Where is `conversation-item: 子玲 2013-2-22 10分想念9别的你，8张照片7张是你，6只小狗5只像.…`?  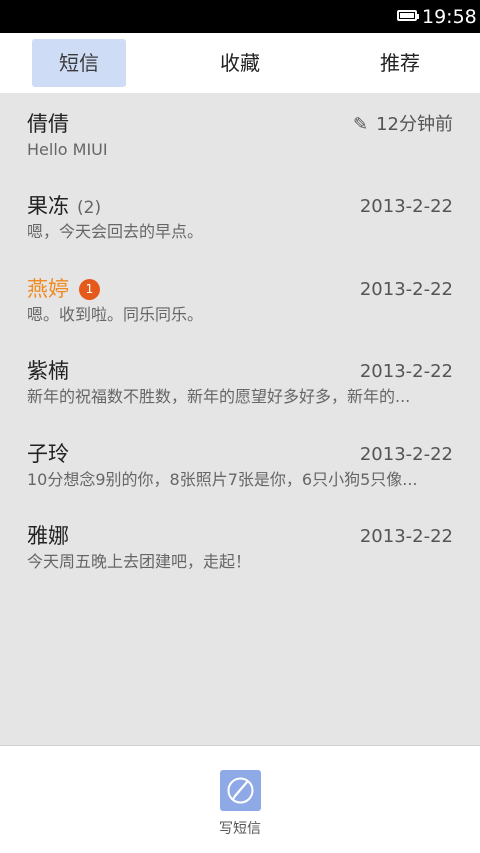
conversation-item: 子玲 2013-2-22 10分想念9别的你，8张照片7张是你，6只小狗5只像.… is located at coordinates (240, 464).